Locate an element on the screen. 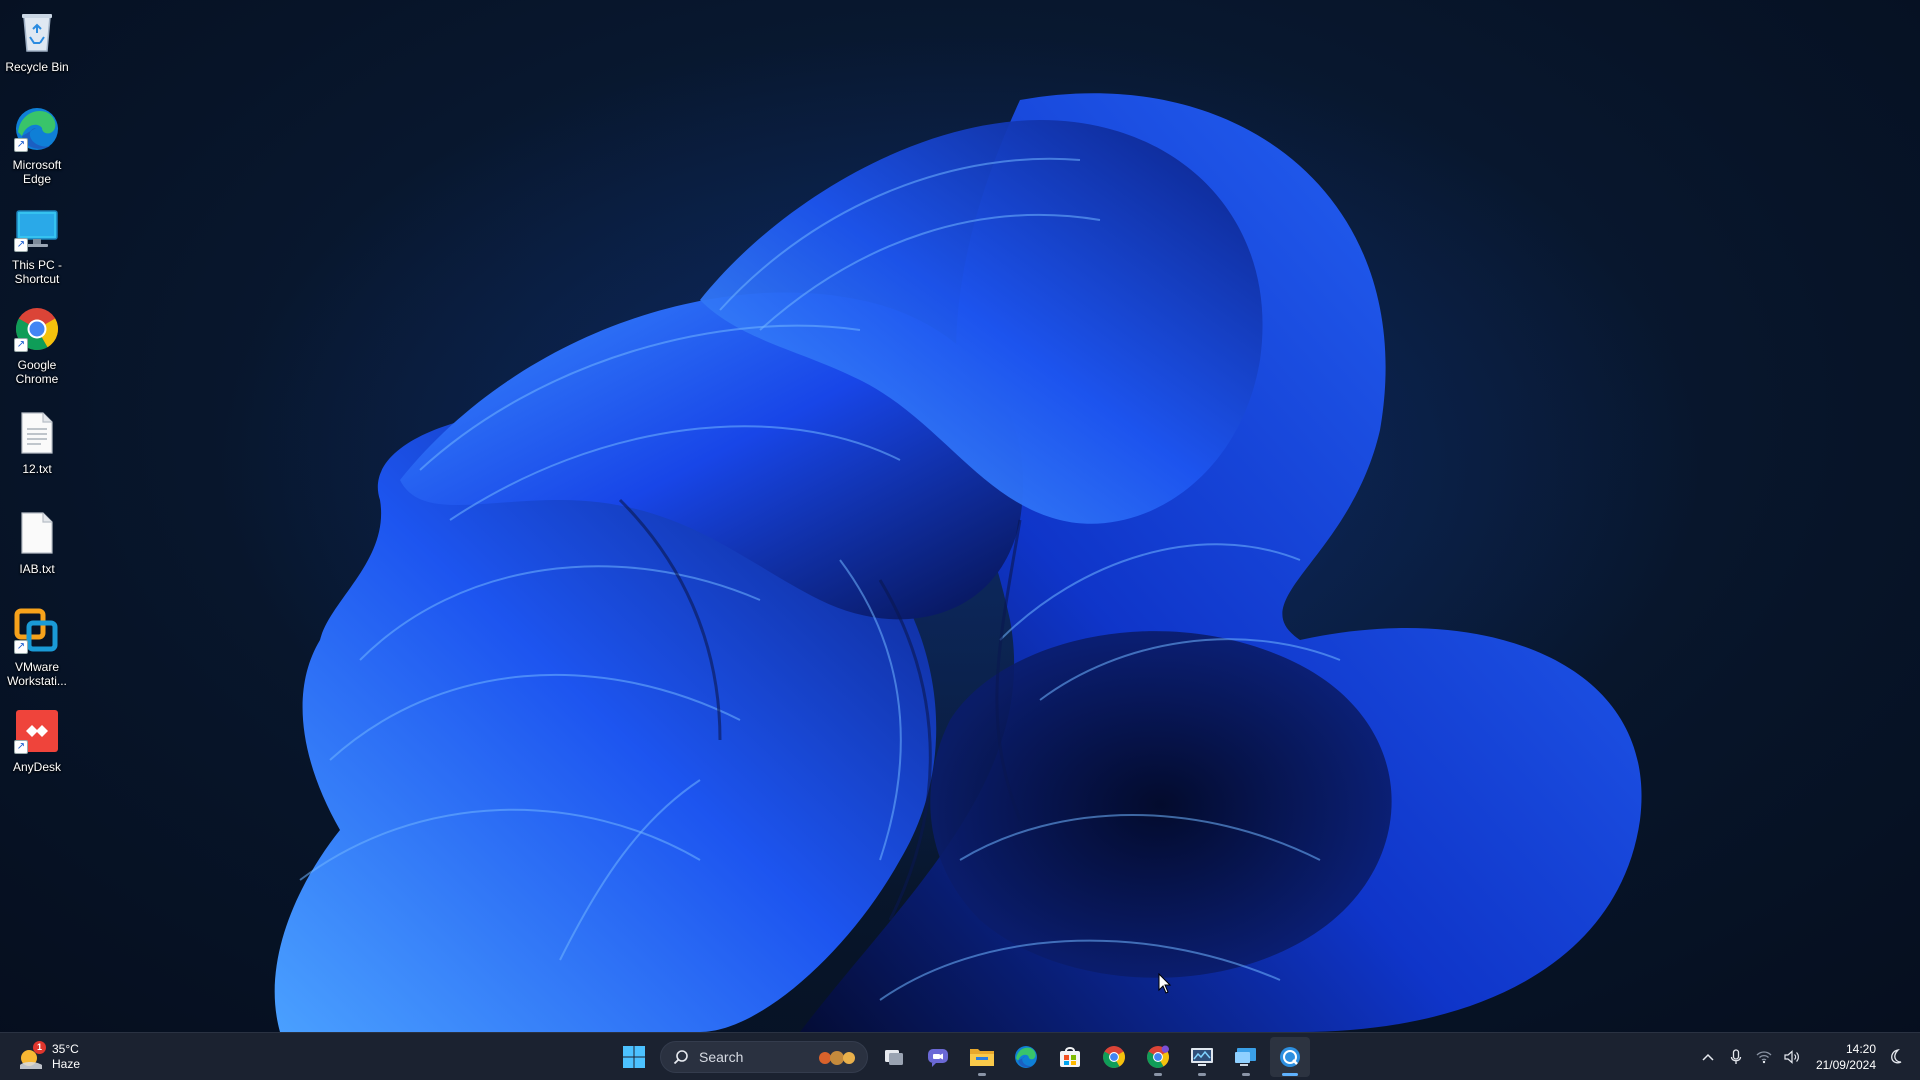 The image size is (1920, 1080). desktop-icon-label: Recycle Bin is located at coordinates (37, 67).